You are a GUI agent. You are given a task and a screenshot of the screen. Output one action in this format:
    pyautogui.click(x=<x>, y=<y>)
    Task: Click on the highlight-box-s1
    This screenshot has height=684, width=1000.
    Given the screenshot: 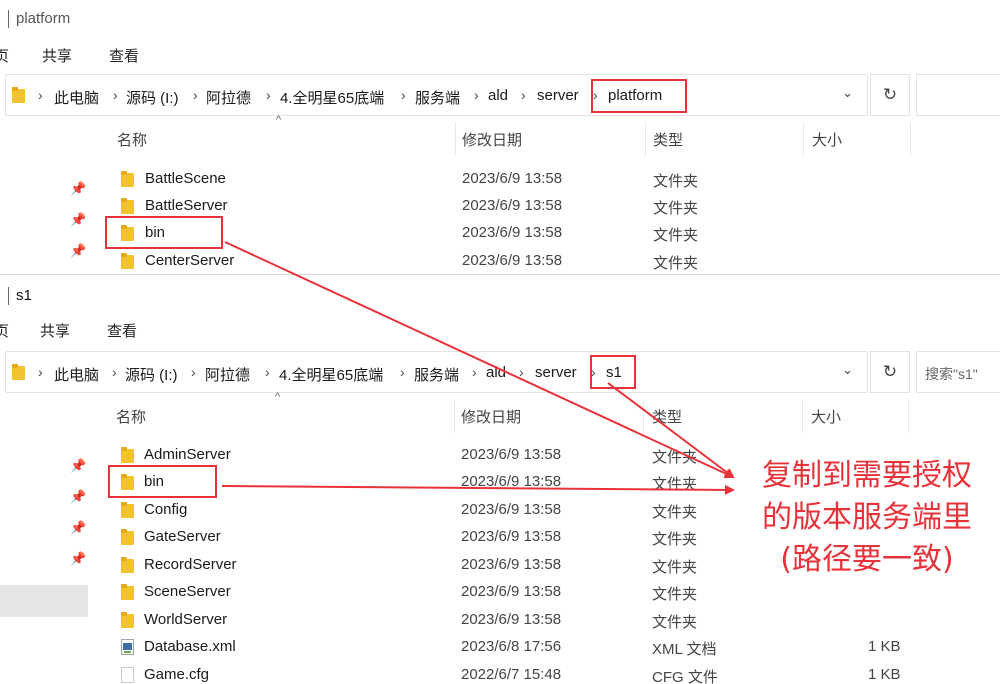 What is the action you would take?
    pyautogui.click(x=613, y=372)
    